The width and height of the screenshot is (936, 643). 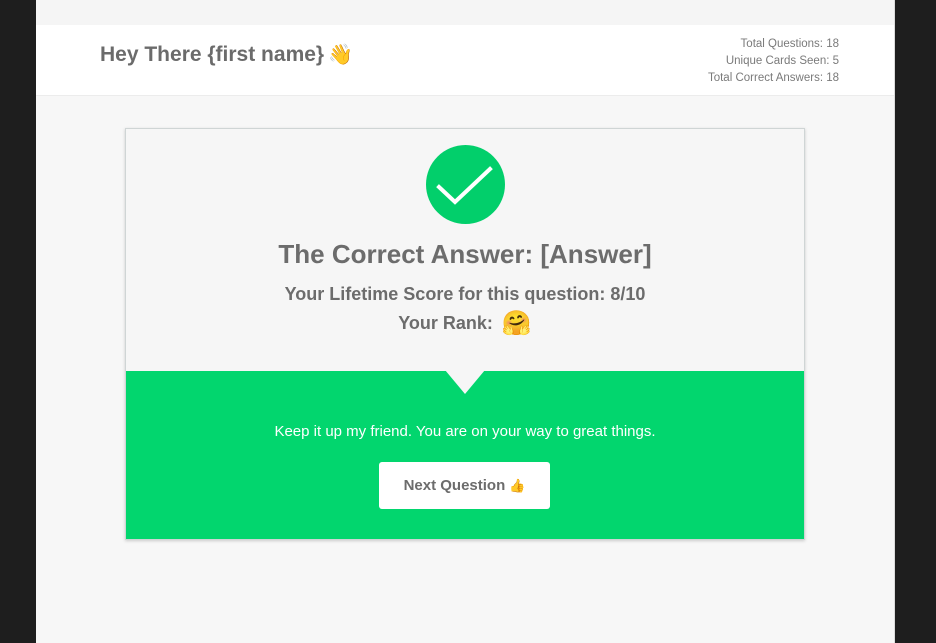 What do you see at coordinates (517, 485) in the screenshot?
I see `thumbs-up-icon: 👍` at bounding box center [517, 485].